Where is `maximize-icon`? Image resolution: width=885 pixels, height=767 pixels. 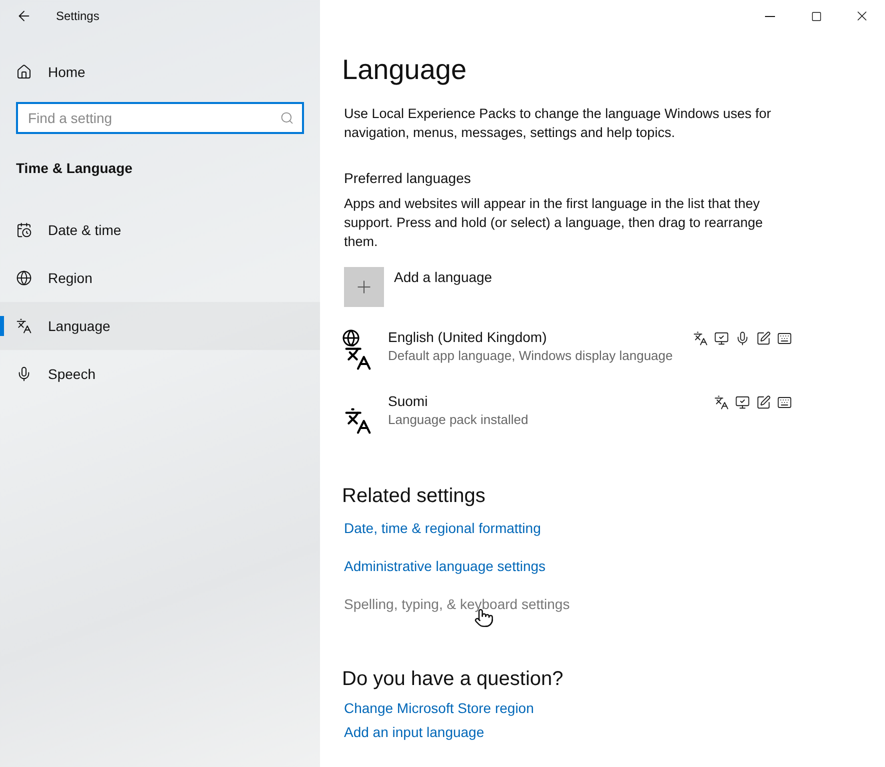 maximize-icon is located at coordinates (816, 16).